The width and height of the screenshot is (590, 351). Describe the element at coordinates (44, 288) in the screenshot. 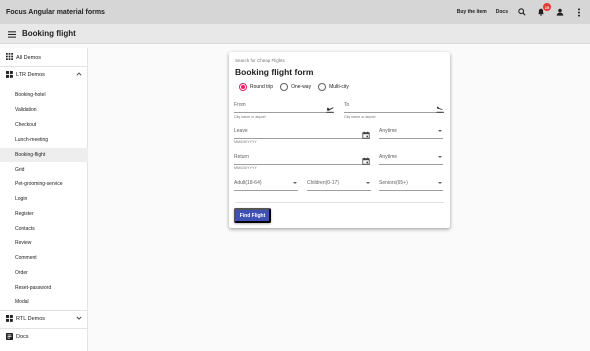

I see `sidebar-item-reset-password: Reset-password` at that location.